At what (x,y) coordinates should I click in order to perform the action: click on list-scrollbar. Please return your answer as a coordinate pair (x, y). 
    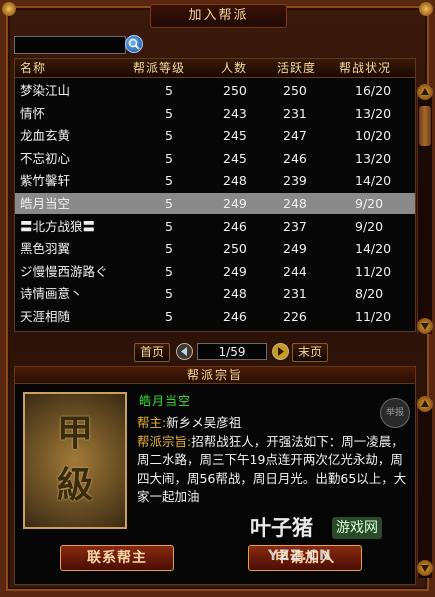
    Looking at the image, I should click on (425, 209).